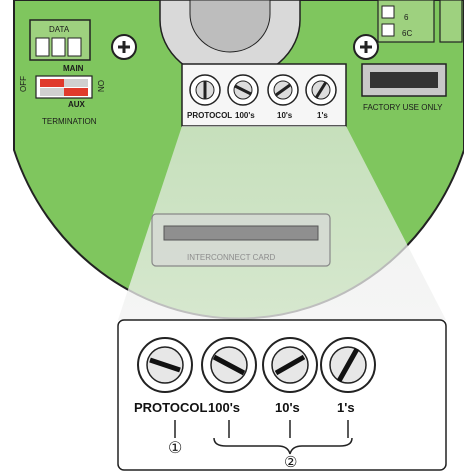 This screenshot has height=473, width=464. What do you see at coordinates (348, 365) in the screenshot?
I see `callout-switch-1s` at bounding box center [348, 365].